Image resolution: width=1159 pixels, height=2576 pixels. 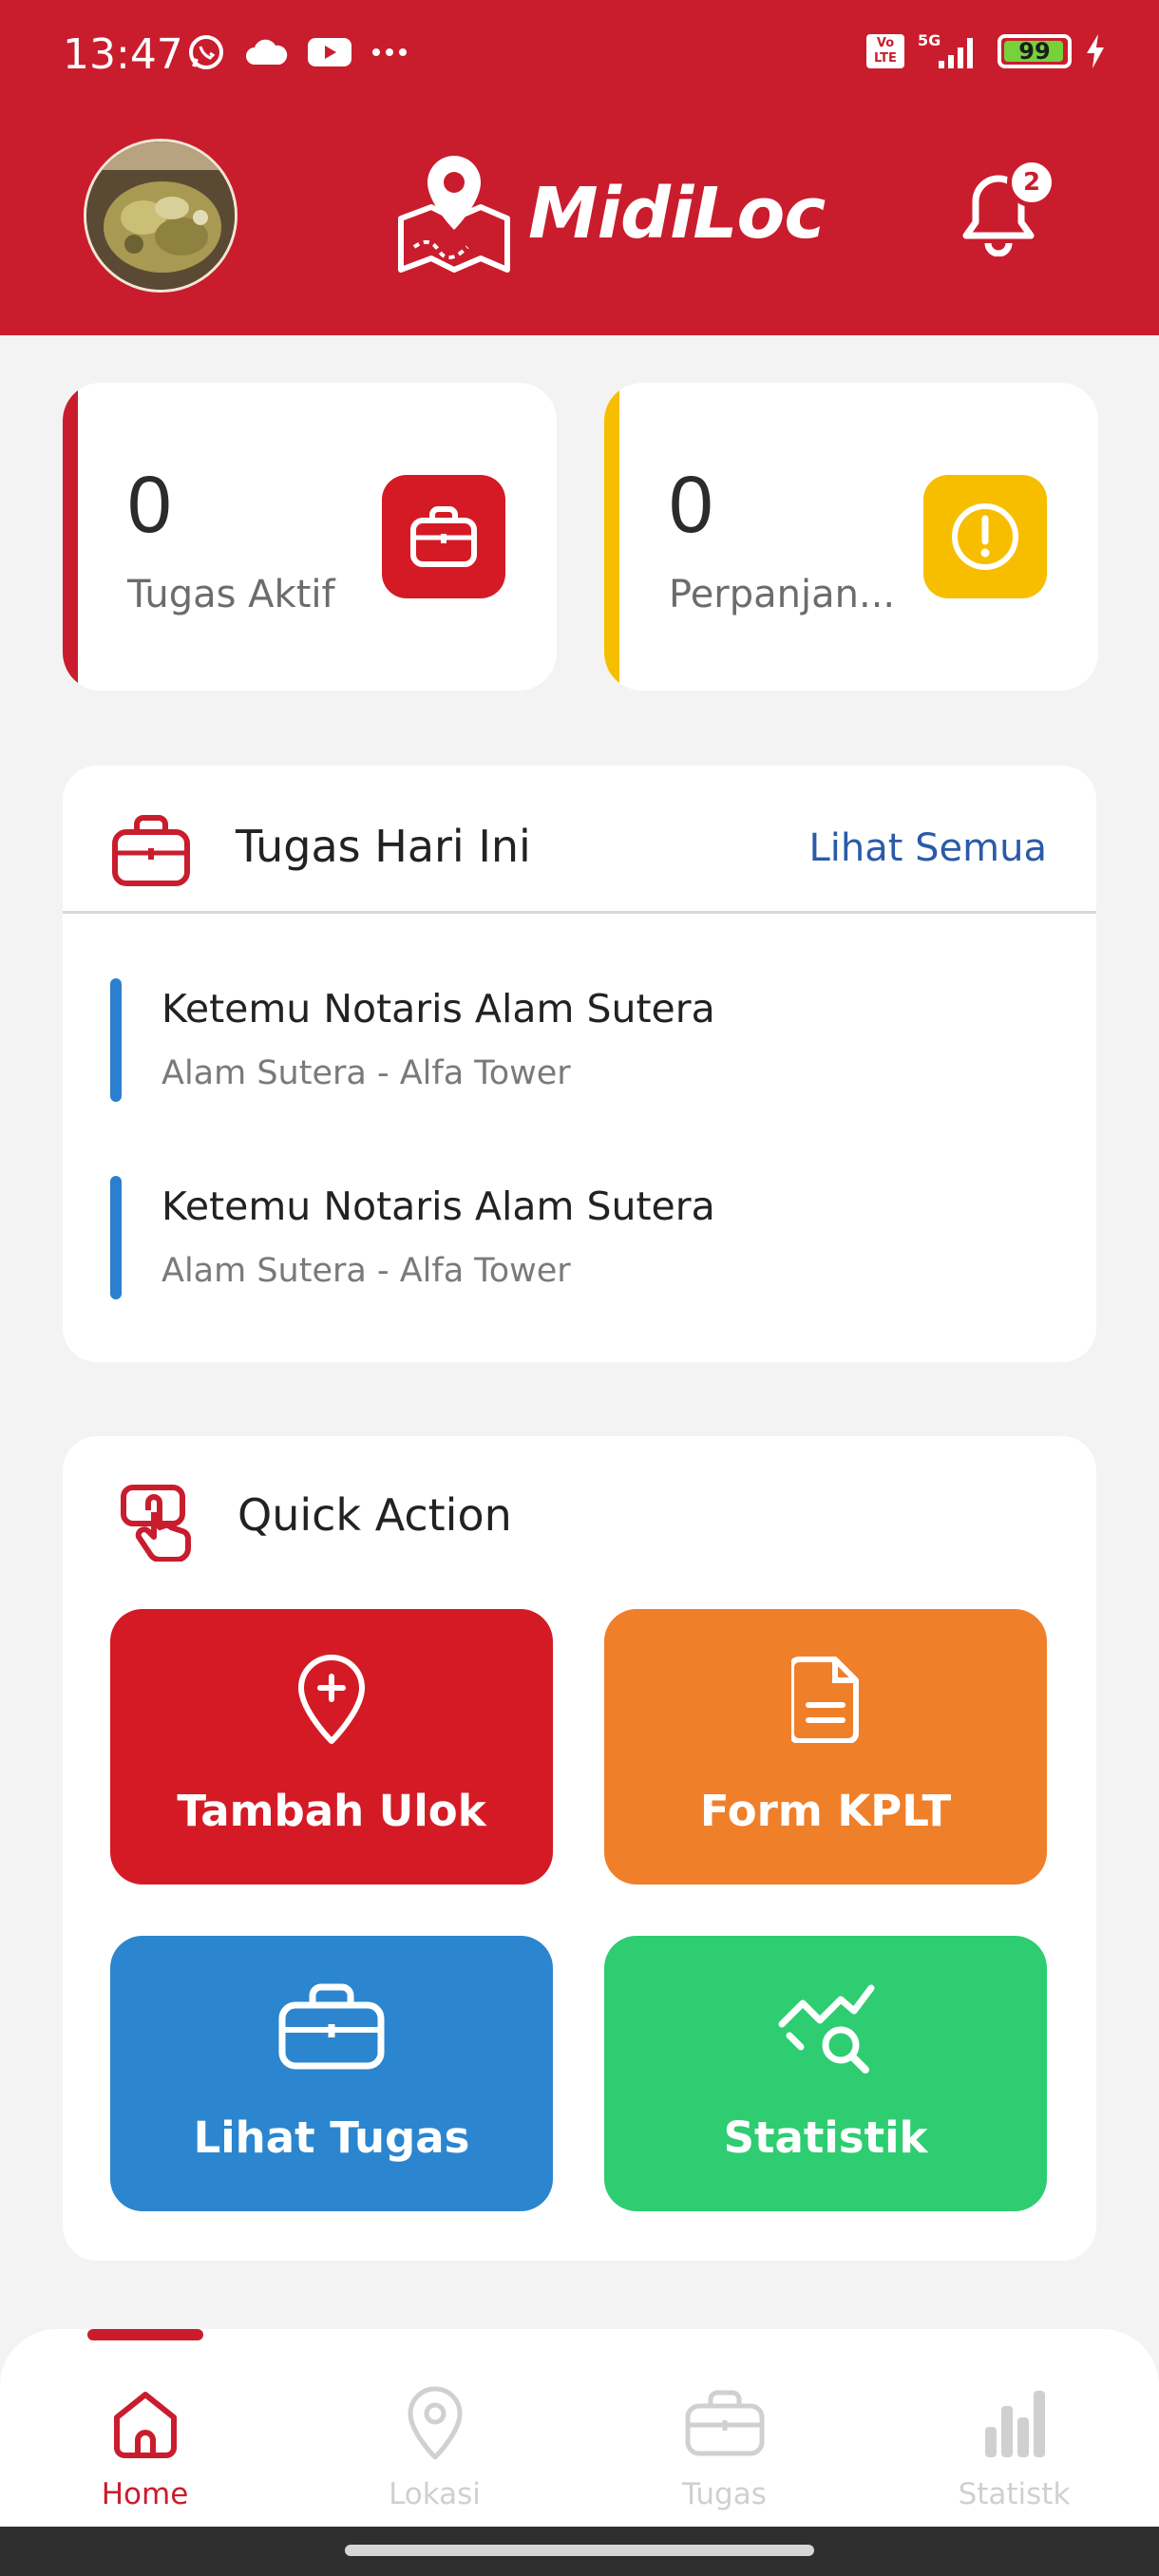 I want to click on section-title: Quick Action, so click(x=375, y=1515).